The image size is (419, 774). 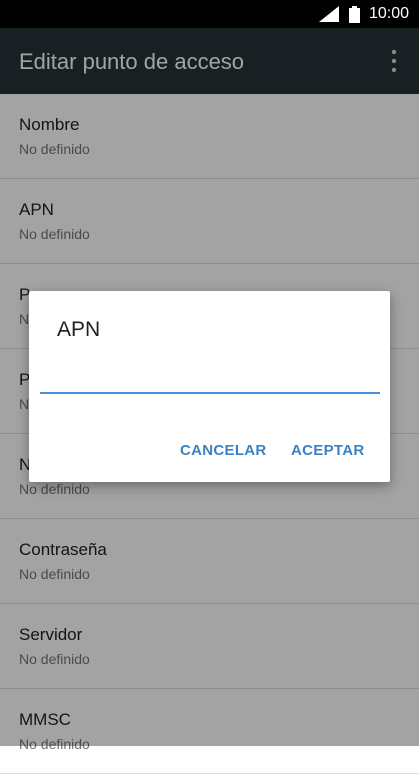 What do you see at coordinates (223, 450) in the screenshot?
I see `cancel-button: CANCELAR` at bounding box center [223, 450].